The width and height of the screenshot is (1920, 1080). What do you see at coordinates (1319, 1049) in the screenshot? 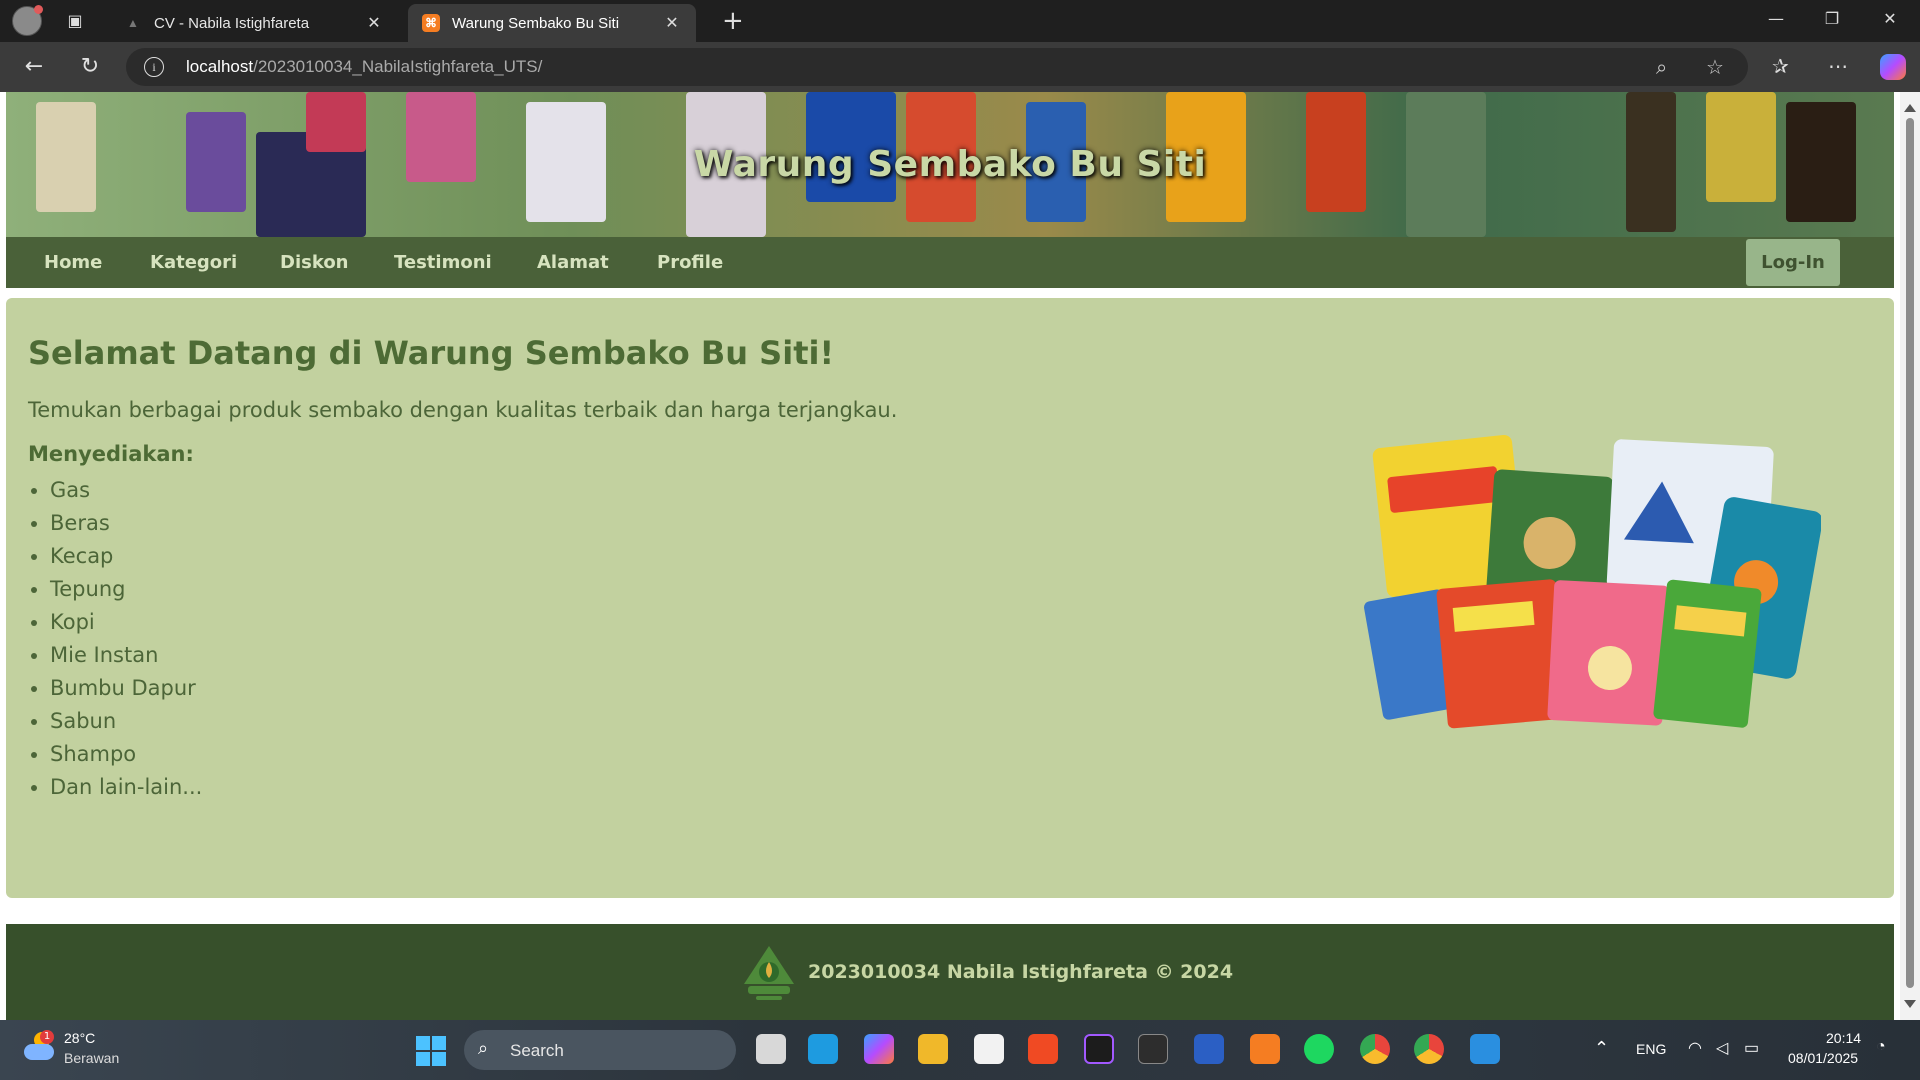
I see `spotify-icon` at bounding box center [1319, 1049].